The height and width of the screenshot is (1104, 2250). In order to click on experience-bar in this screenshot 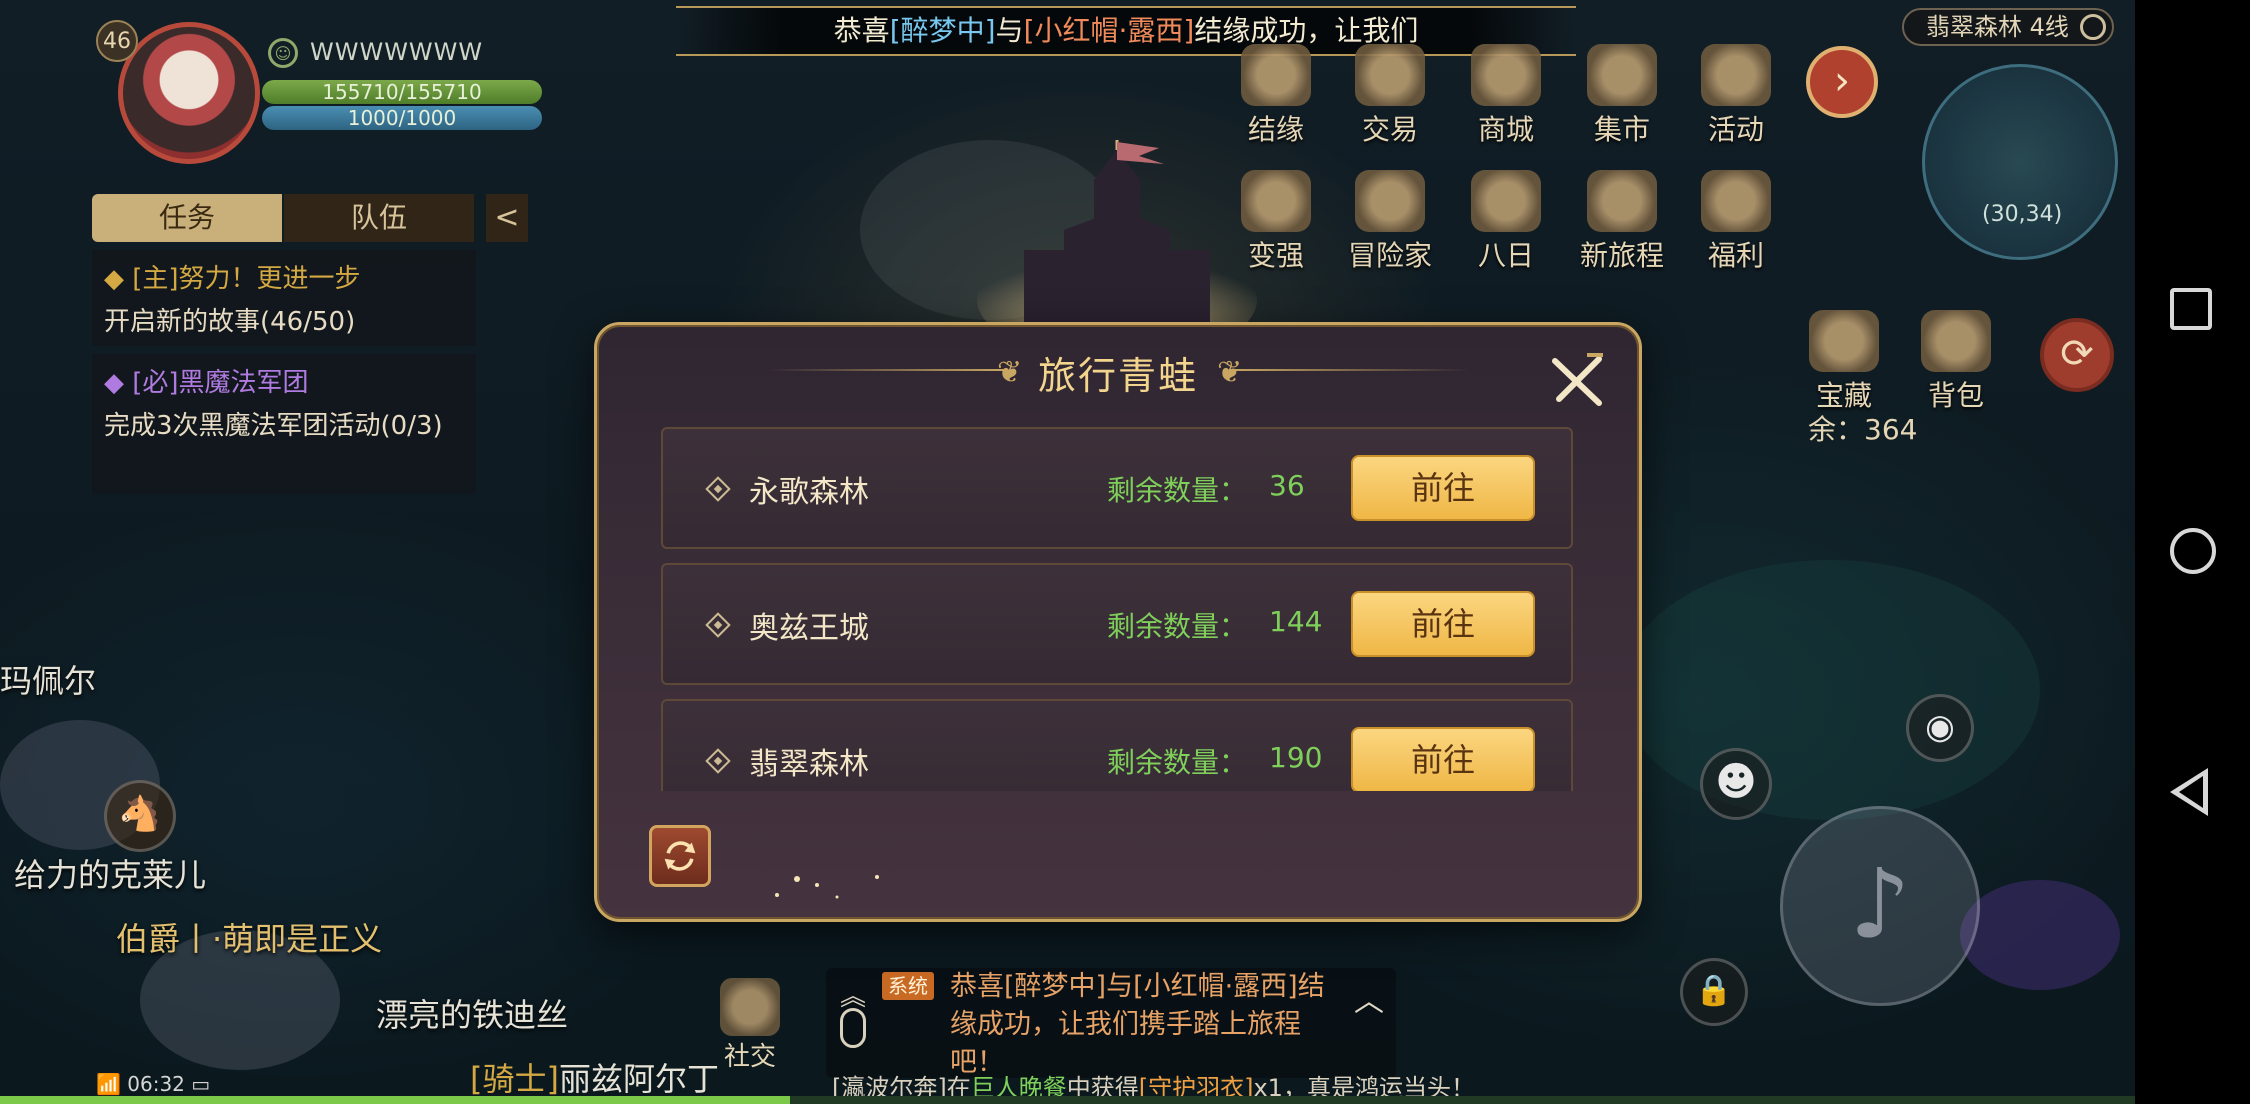, I will do `click(1067, 1100)`.